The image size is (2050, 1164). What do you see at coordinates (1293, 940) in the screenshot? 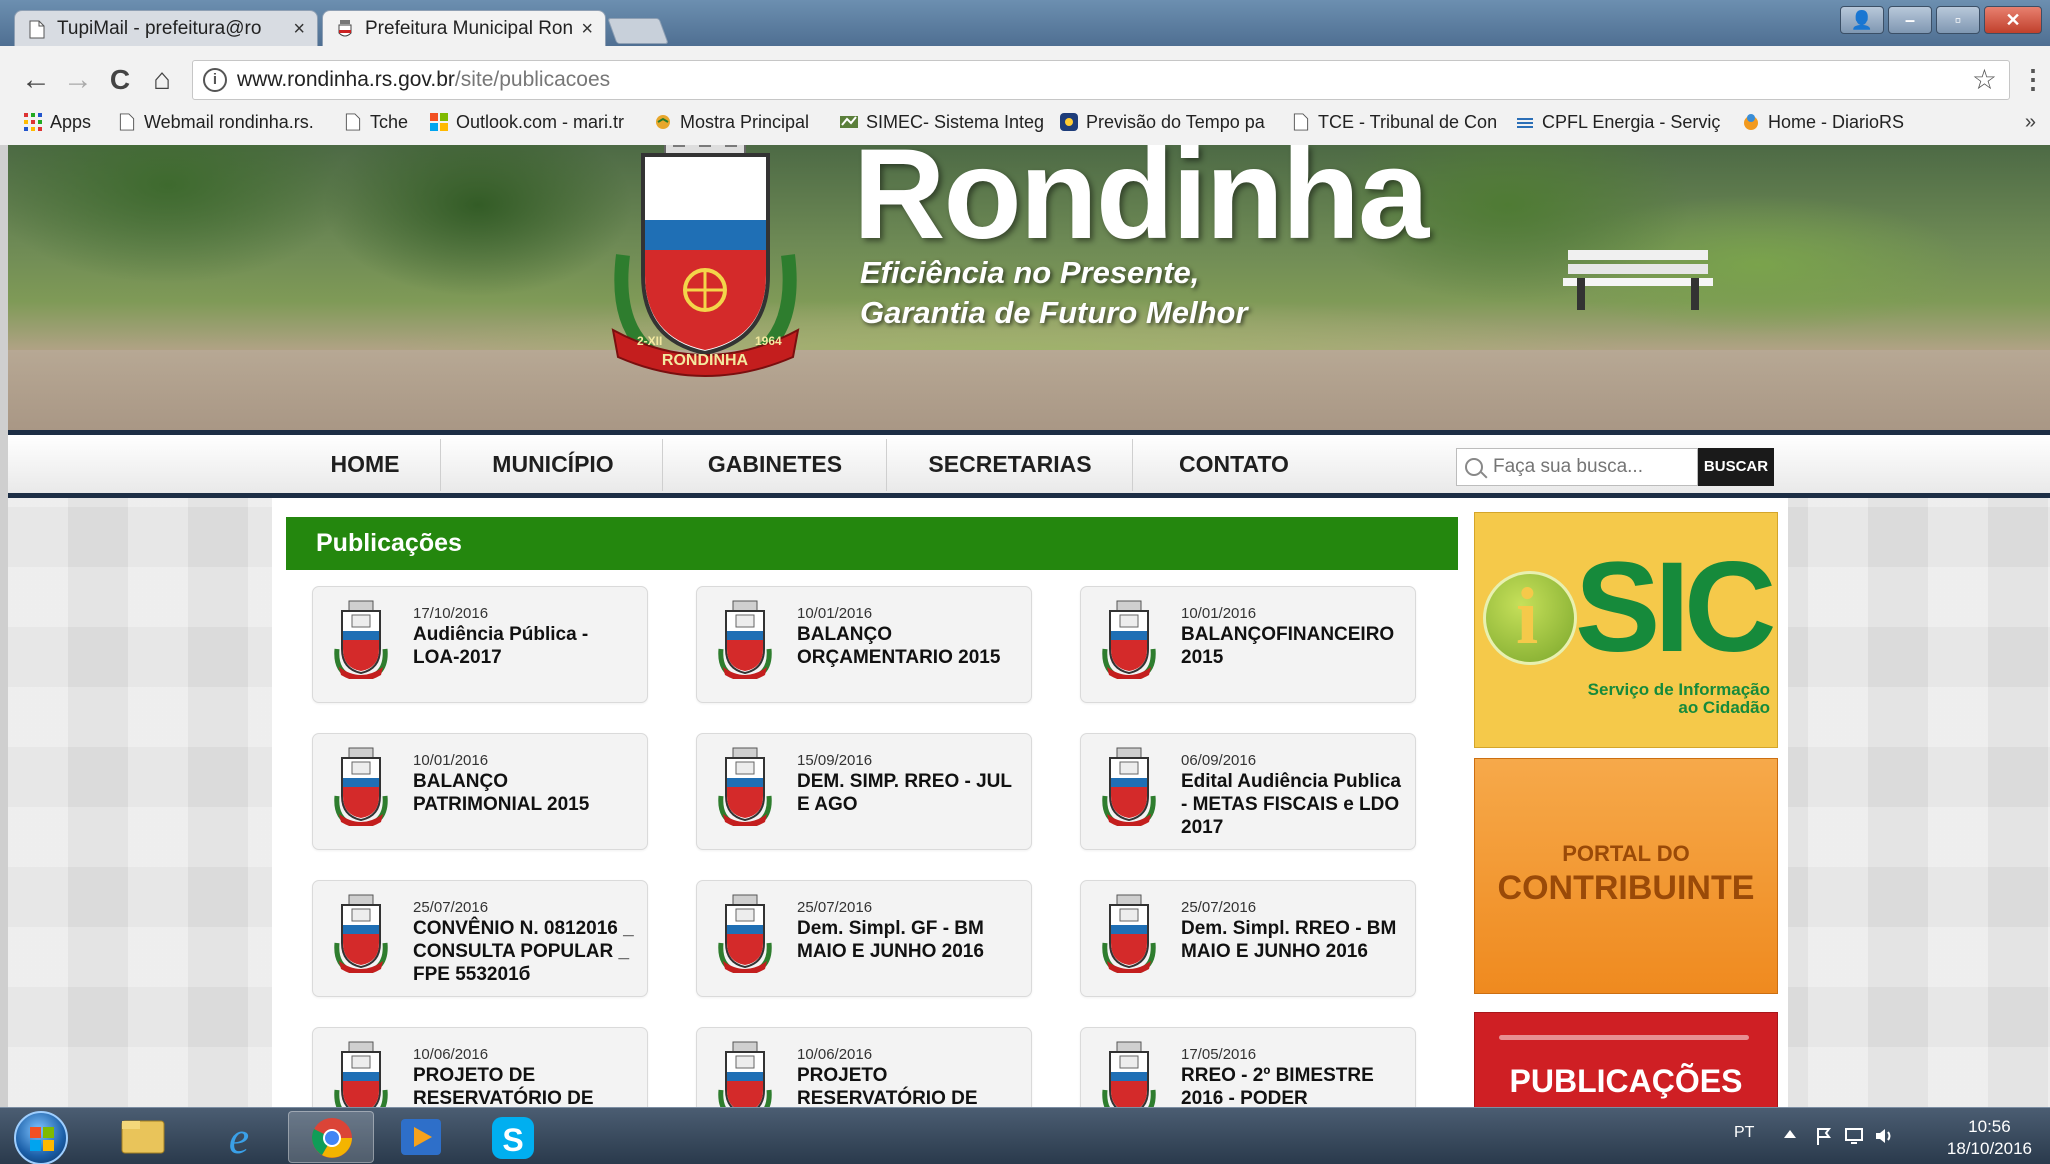
I see `publication-title: Dem. Simpl. RREO - BM MAIO E JUNHO 2016` at bounding box center [1293, 940].